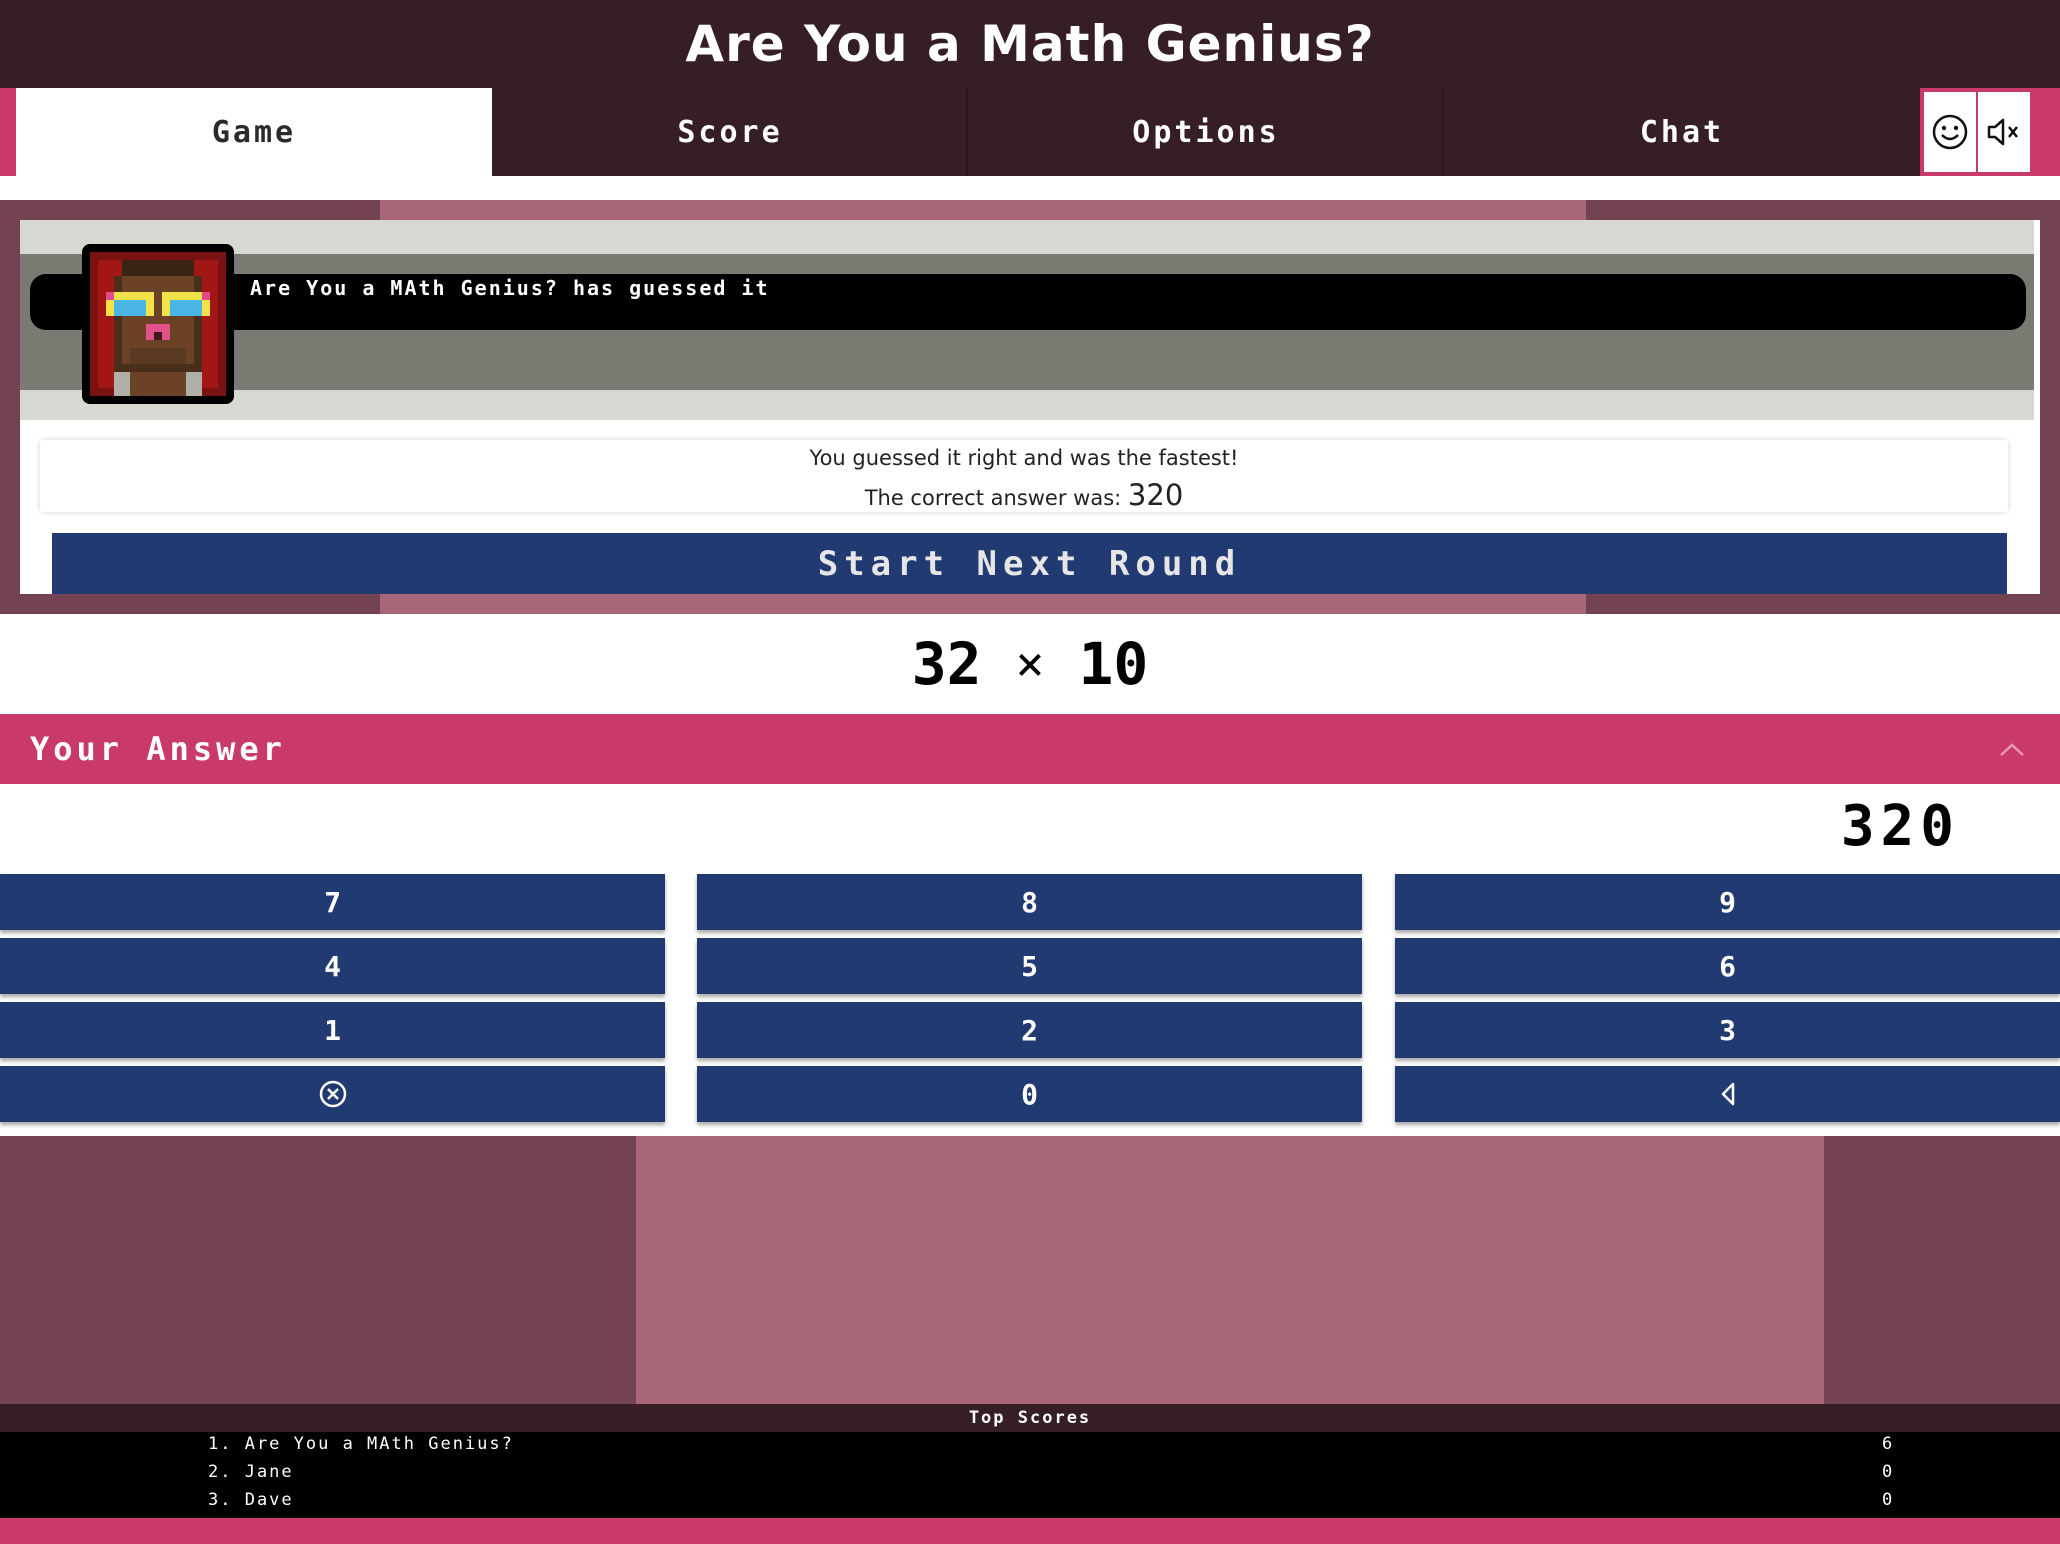  I want to click on key-6: 6, so click(1727, 966).